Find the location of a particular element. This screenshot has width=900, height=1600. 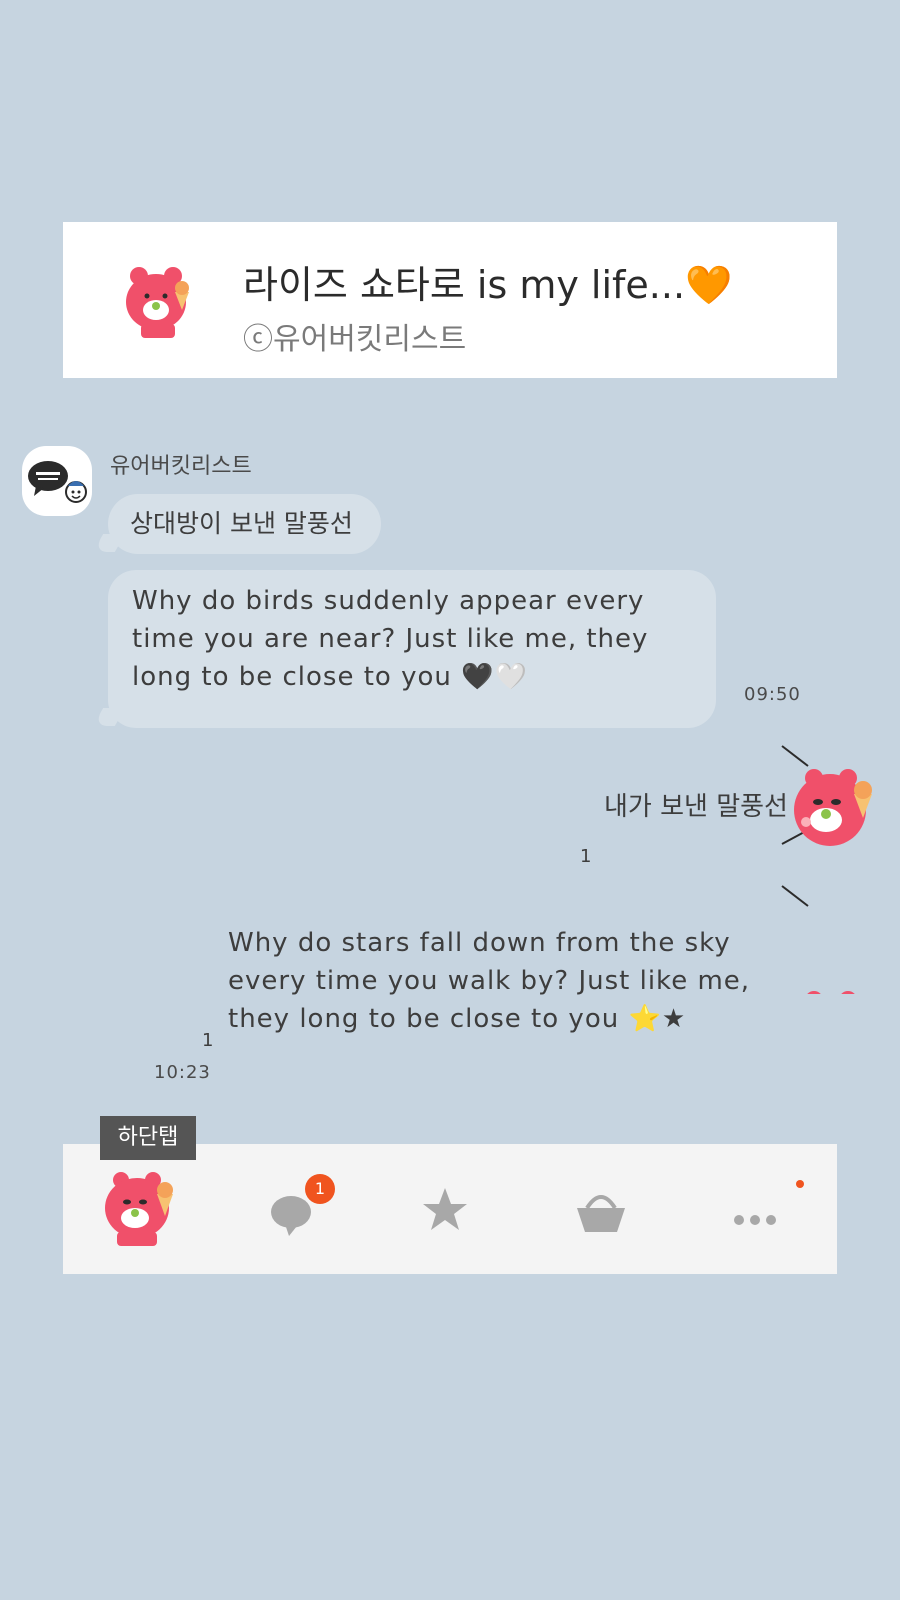

shopping-basket-icon is located at coordinates (601, 1213).